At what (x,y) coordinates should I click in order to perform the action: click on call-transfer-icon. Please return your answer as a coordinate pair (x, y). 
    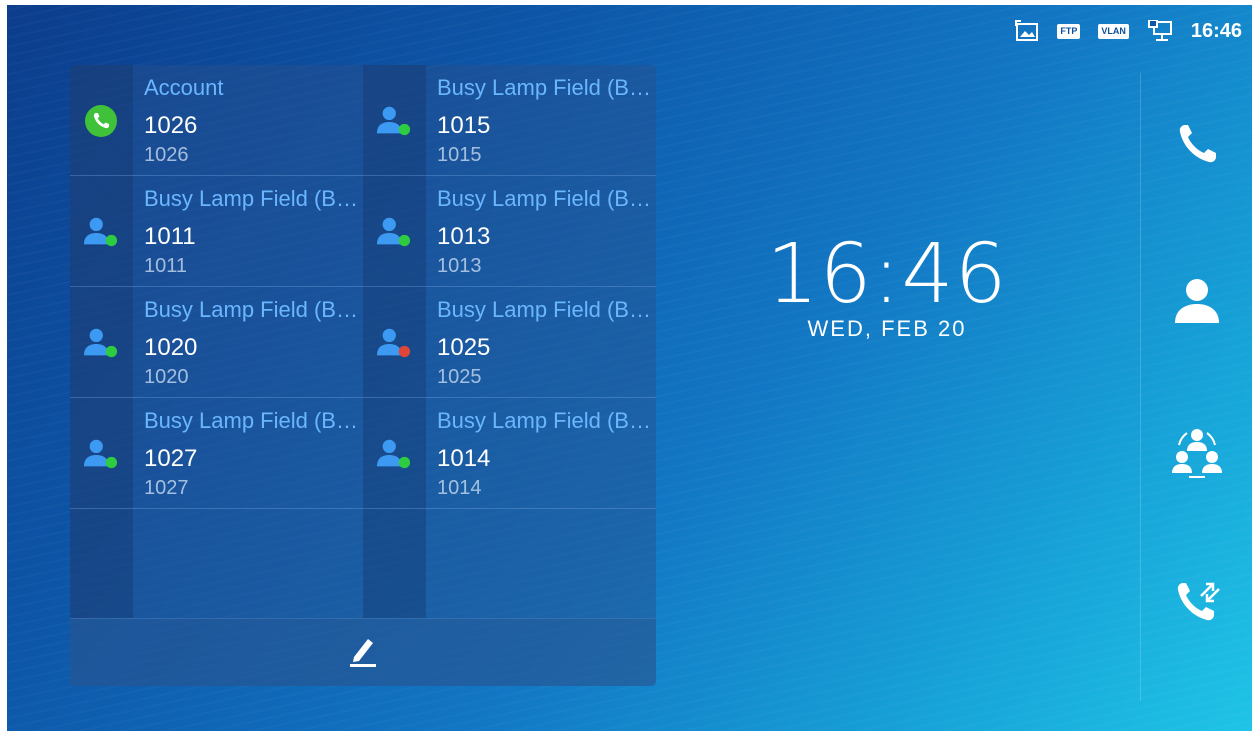
    Looking at the image, I should click on (1197, 603).